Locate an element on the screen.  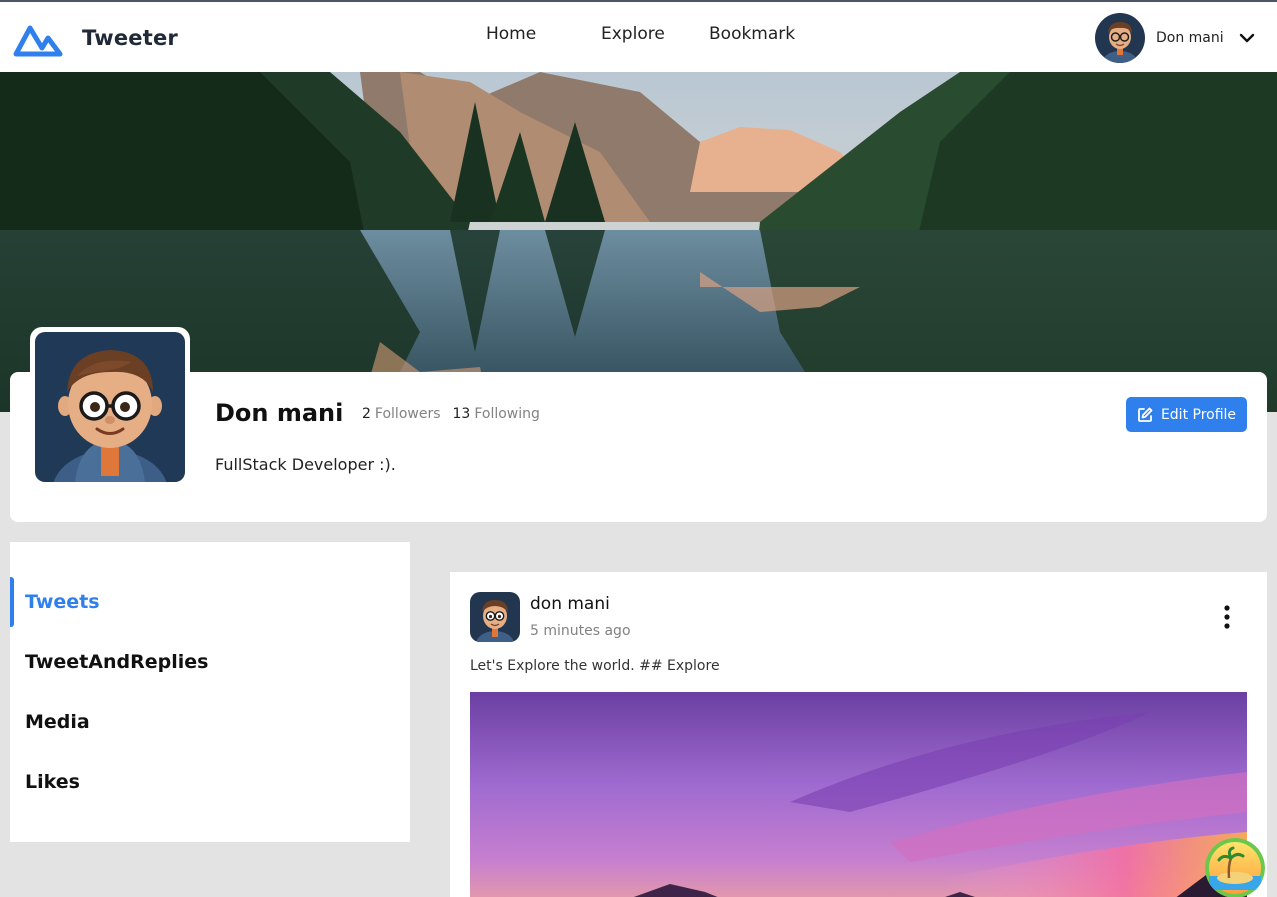
profile-stats: 2 Followers 13 Following is located at coordinates (457, 414).